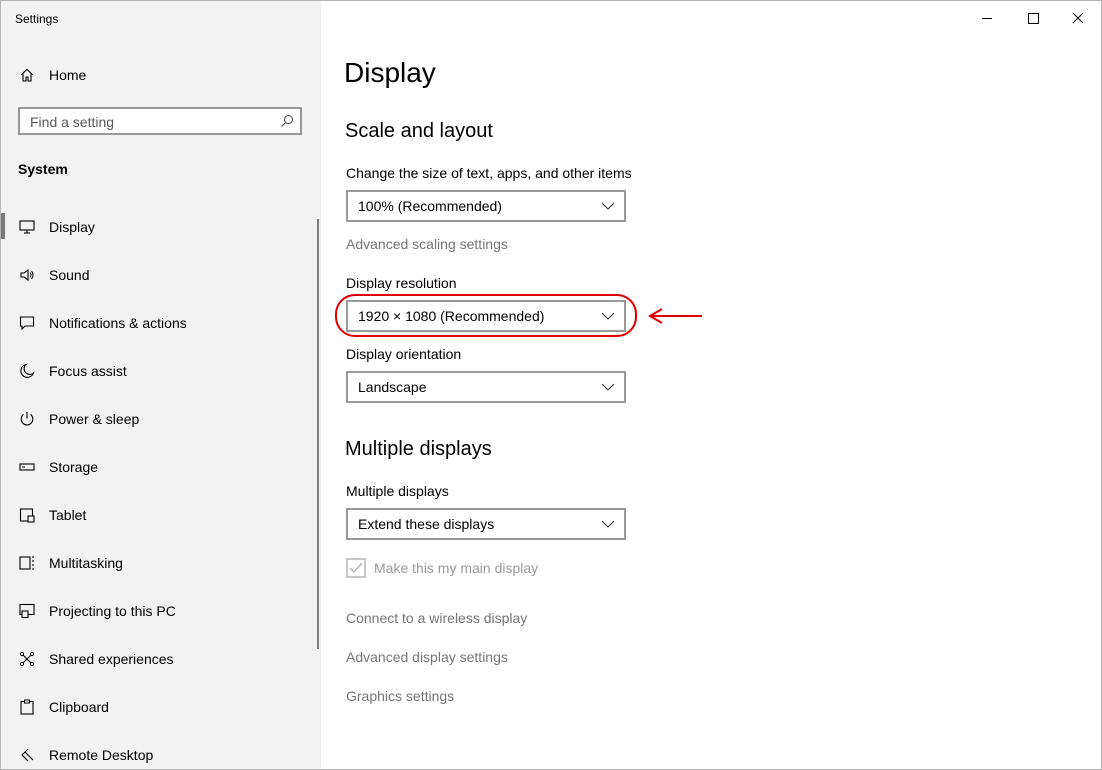 The height and width of the screenshot is (770, 1102). Describe the element at coordinates (456, 568) in the screenshot. I see `main-display-checkbox-label: Make this my main display` at that location.